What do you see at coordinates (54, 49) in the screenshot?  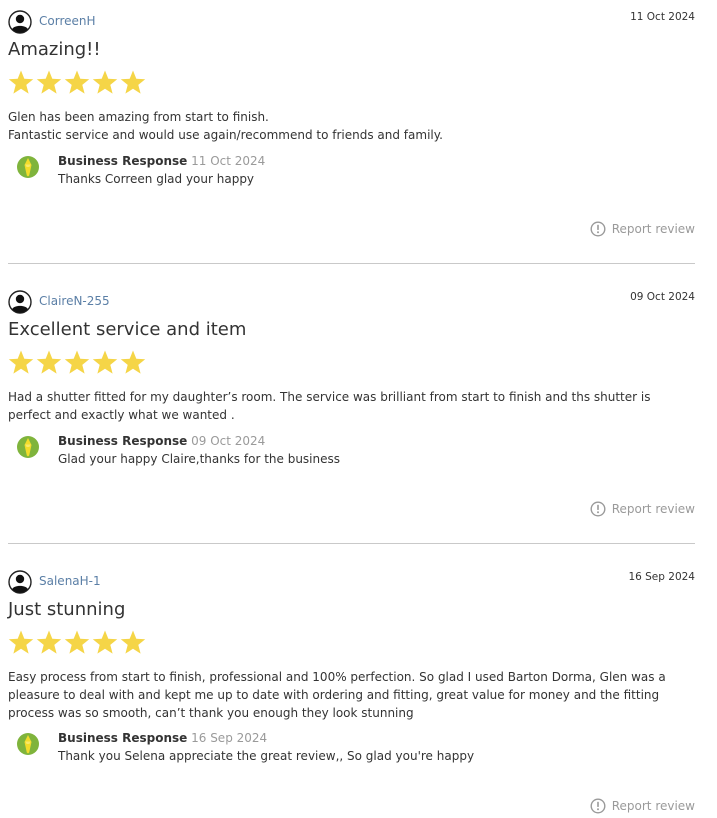 I see `review-title: Amazing!!` at bounding box center [54, 49].